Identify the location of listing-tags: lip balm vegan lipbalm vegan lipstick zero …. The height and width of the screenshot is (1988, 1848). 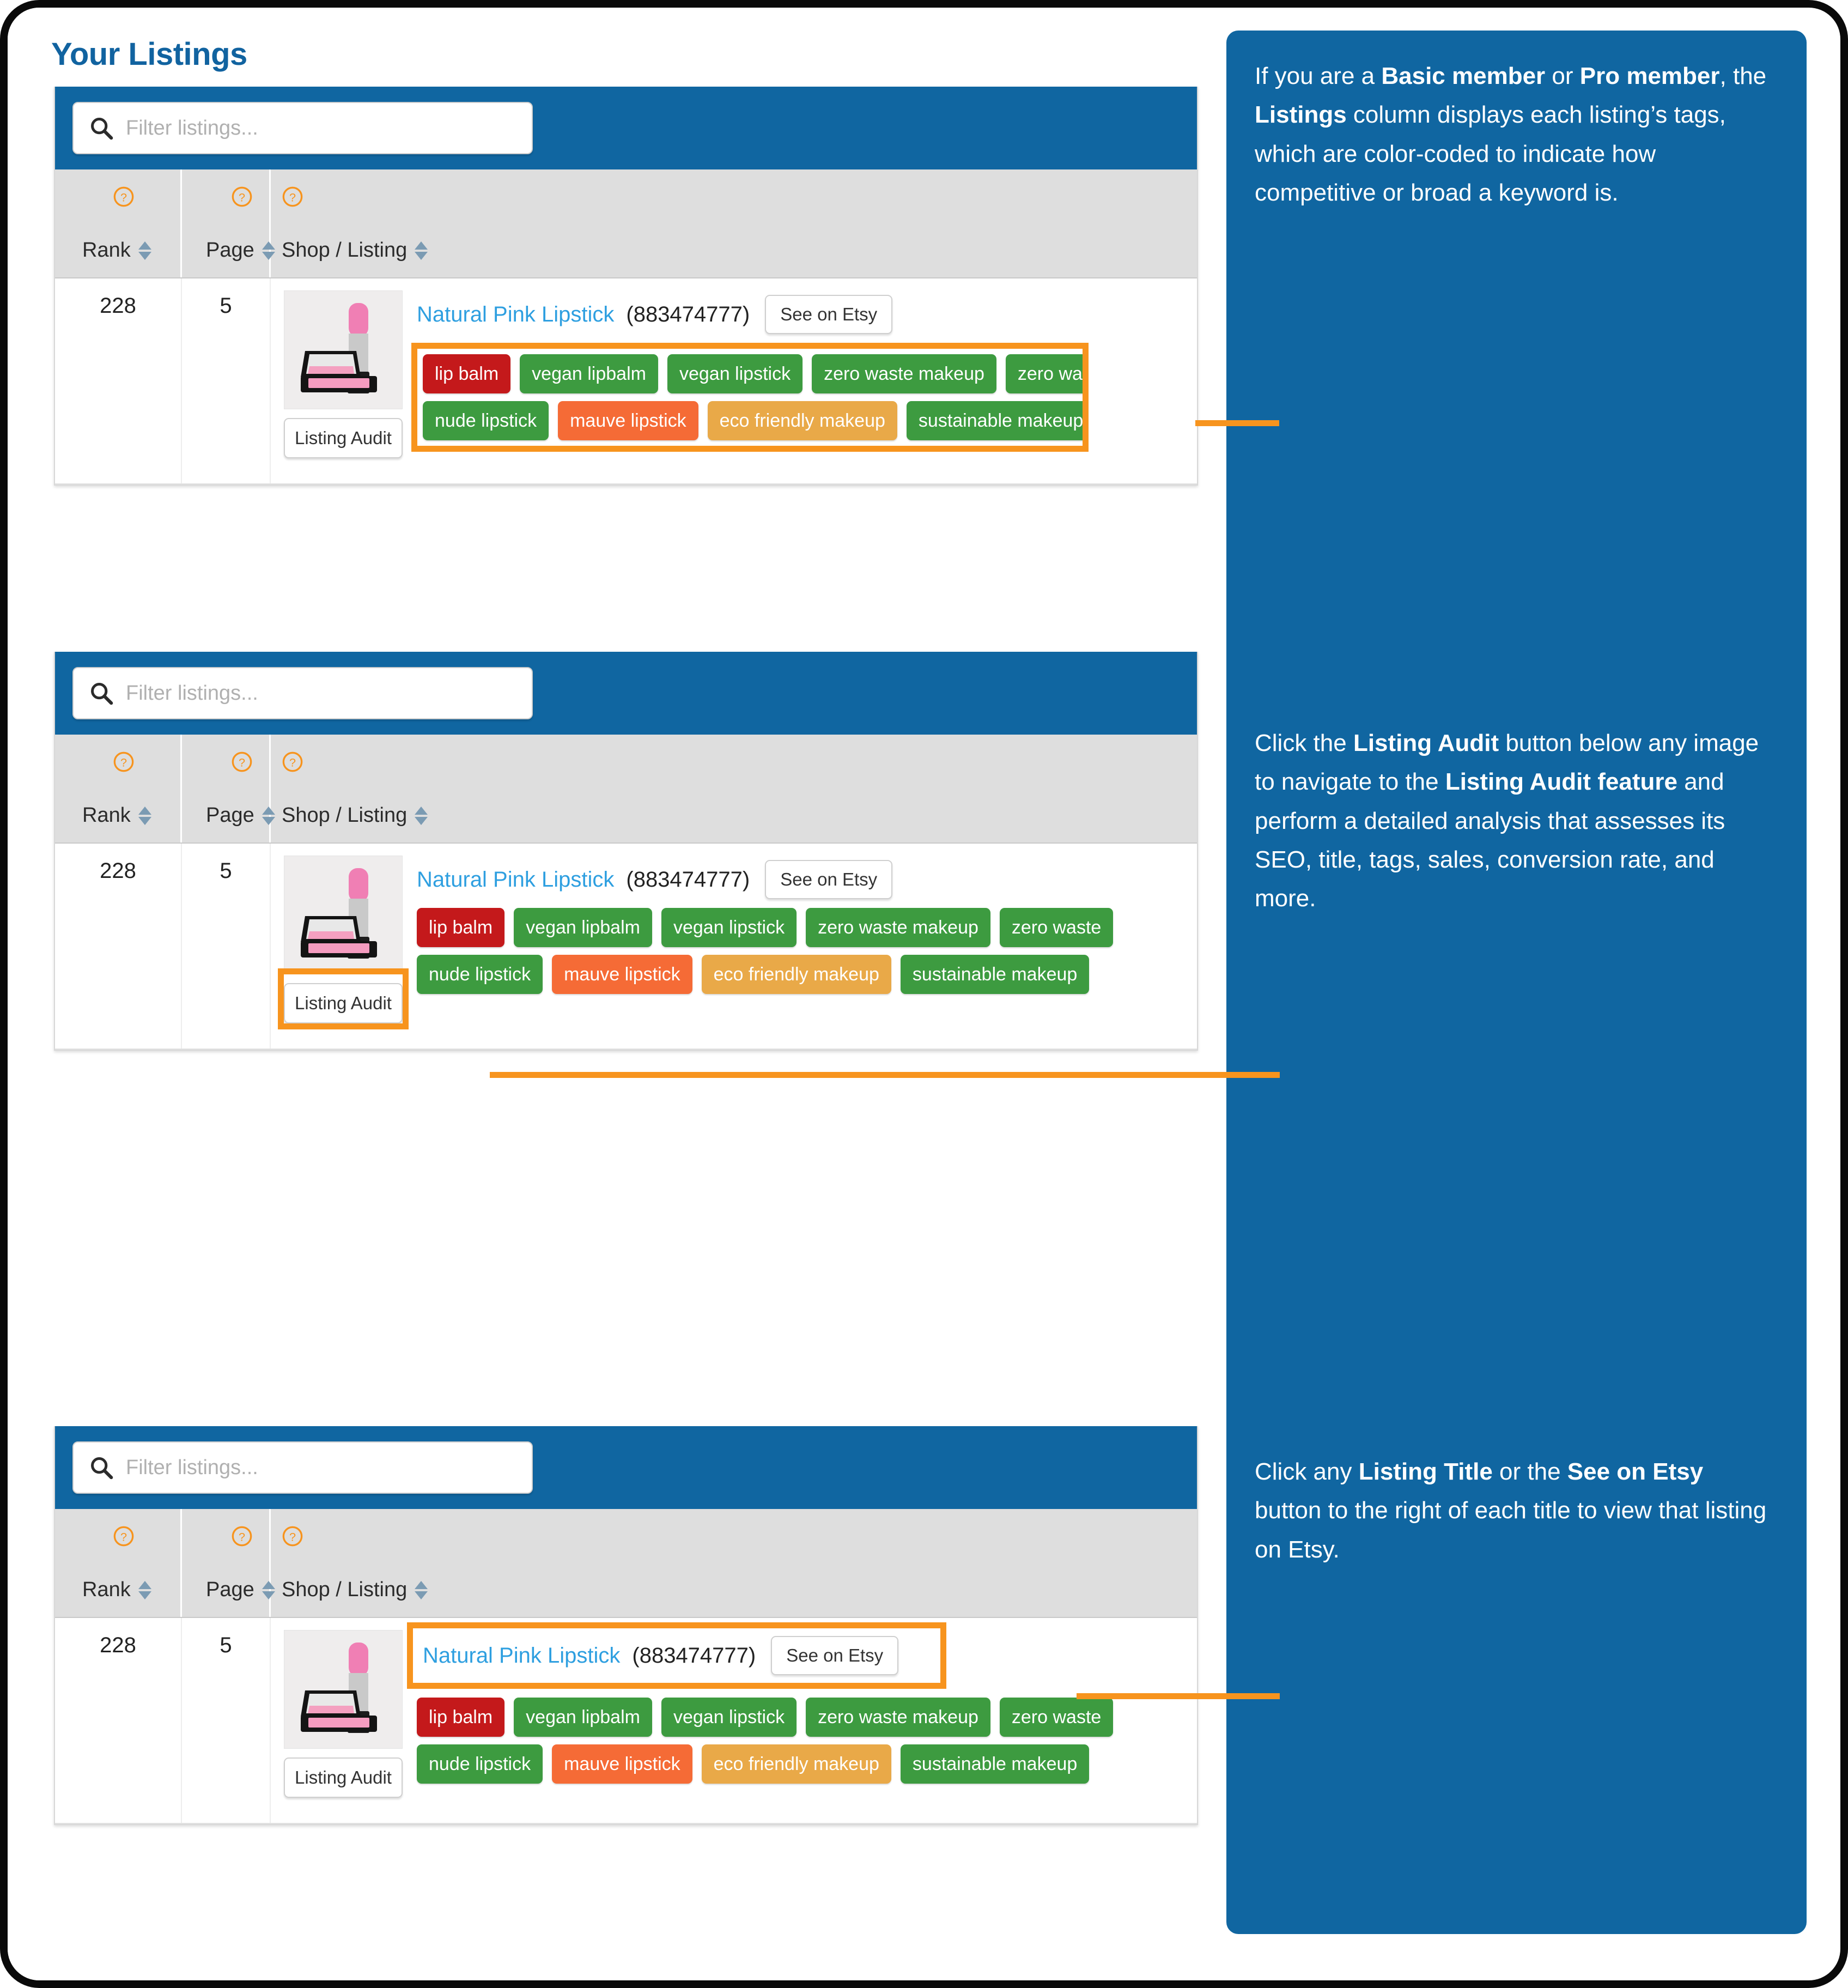
(750, 397).